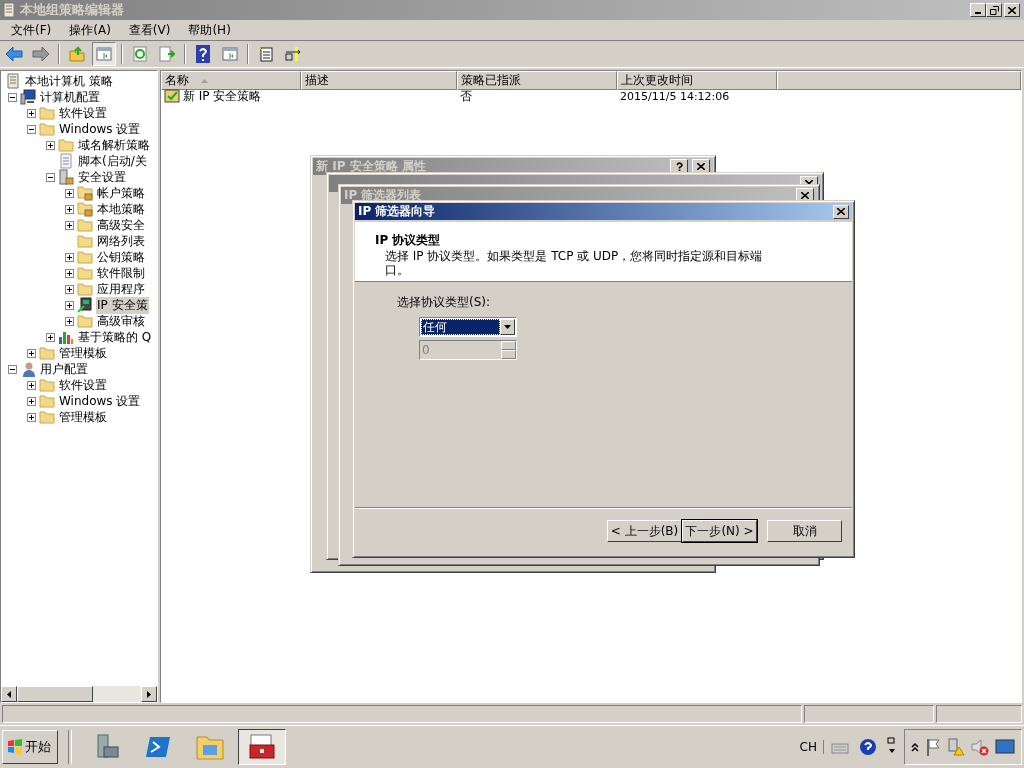  I want to click on restore-icon, so click(994, 10).